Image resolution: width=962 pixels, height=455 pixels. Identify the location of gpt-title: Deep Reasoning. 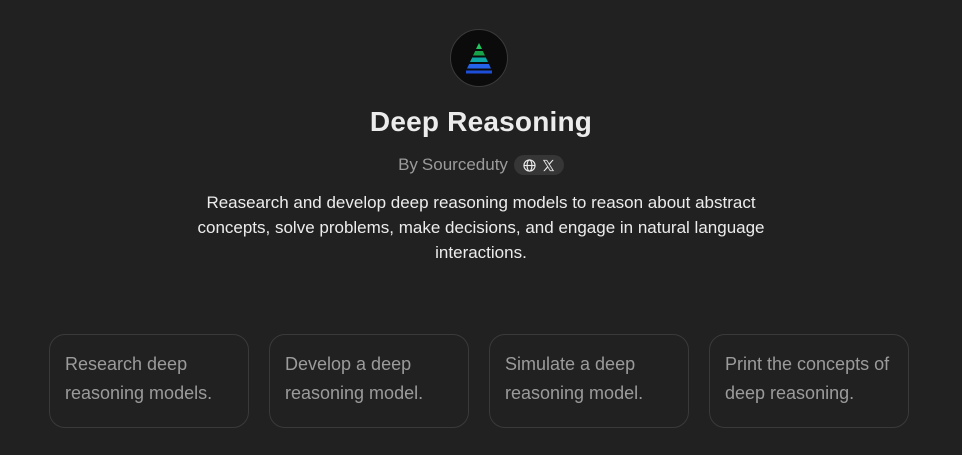
(481, 121).